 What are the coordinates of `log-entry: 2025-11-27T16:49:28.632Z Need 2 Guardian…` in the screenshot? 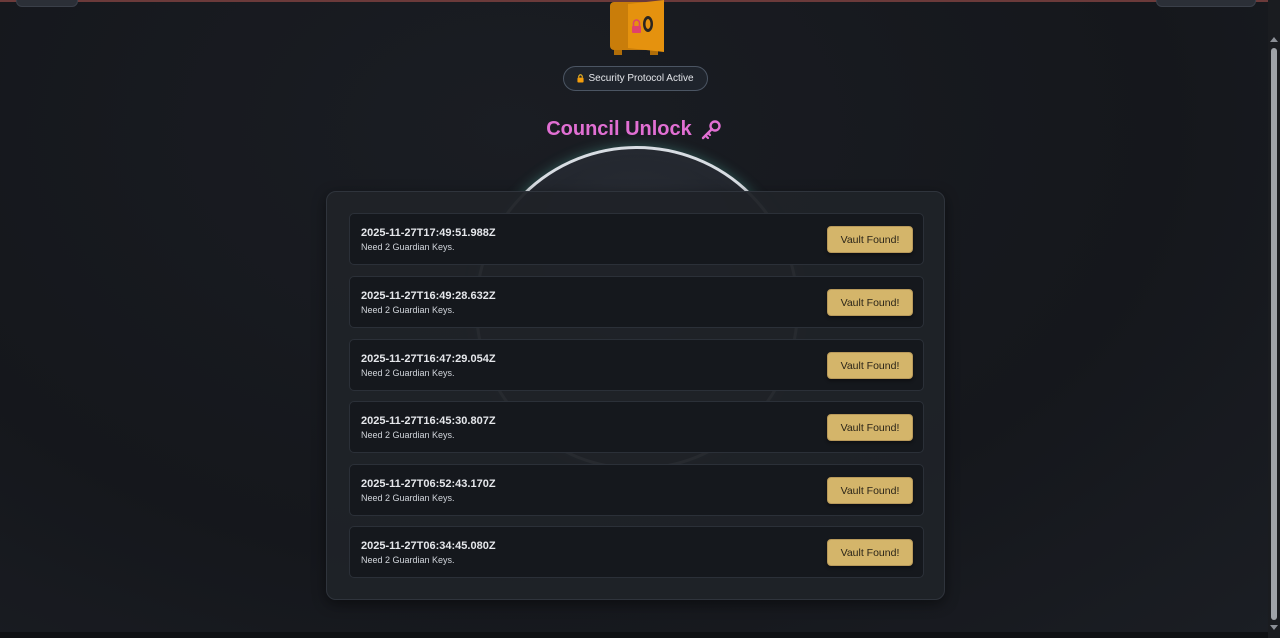 It's located at (636, 302).